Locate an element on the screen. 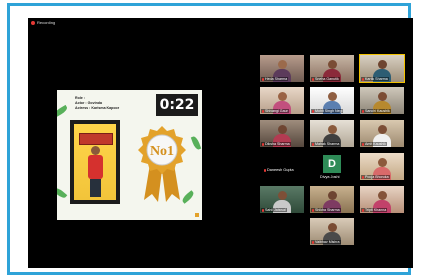  participant-name: Daneesh Gupta is located at coordinates (280, 170).